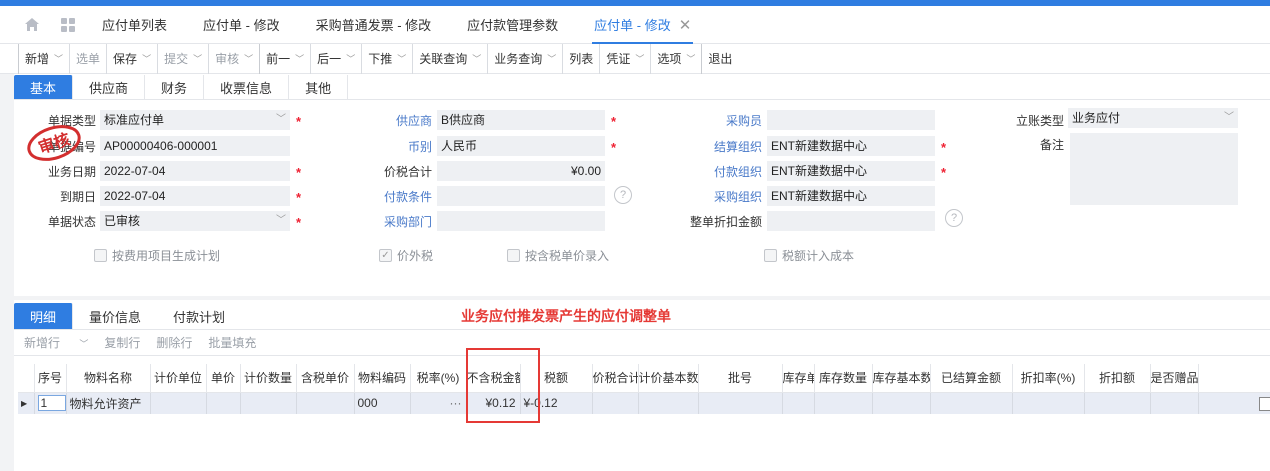 The image size is (1270, 471). What do you see at coordinates (798, 378) in the screenshot?
I see `column-header: 库存单位` at bounding box center [798, 378].